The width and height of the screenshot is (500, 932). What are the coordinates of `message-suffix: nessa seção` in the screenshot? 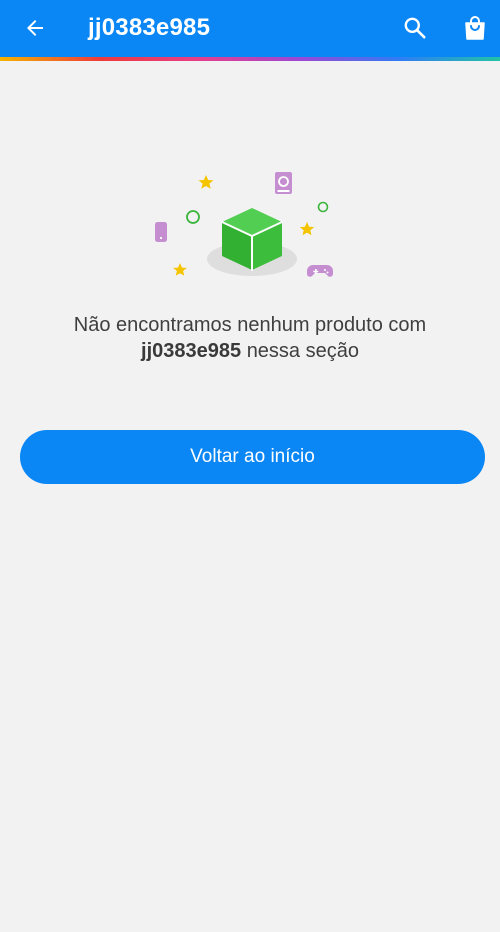 It's located at (302, 351).